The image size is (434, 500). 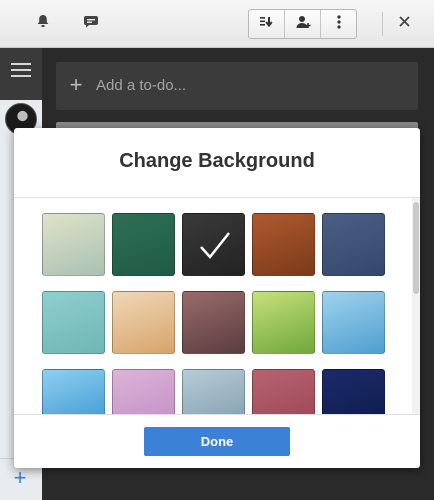 I want to click on divider, so click(x=217, y=414).